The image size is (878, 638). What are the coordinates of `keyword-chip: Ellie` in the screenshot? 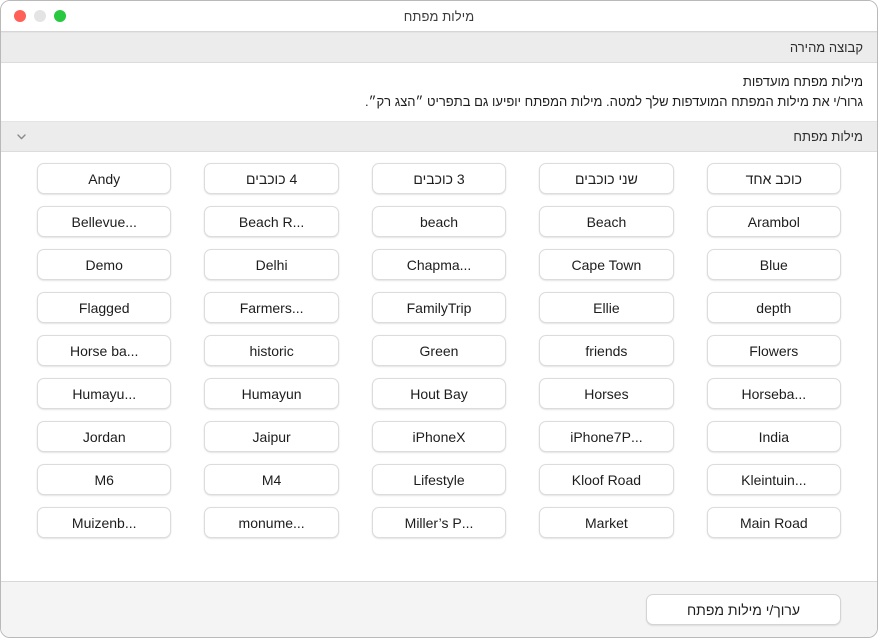 It's located at (606, 307).